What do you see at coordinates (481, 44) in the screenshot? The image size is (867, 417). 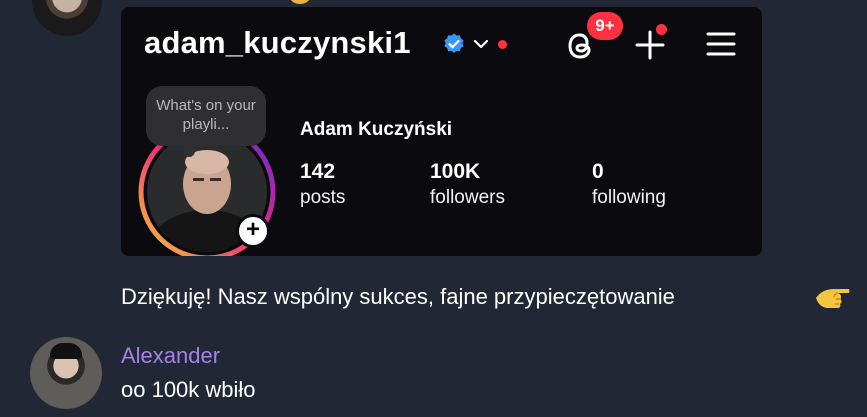 I see `chevron-down-icon` at bounding box center [481, 44].